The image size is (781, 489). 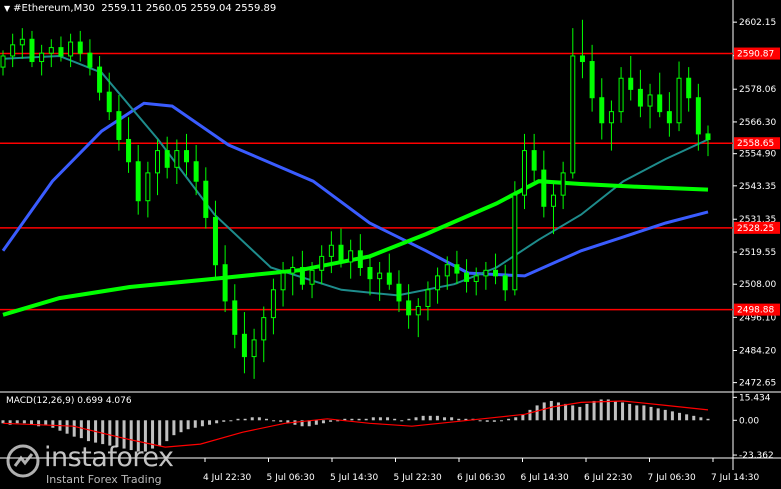 What do you see at coordinates (104, 479) in the screenshot?
I see `watermark-tagline: Instant Forex Trading` at bounding box center [104, 479].